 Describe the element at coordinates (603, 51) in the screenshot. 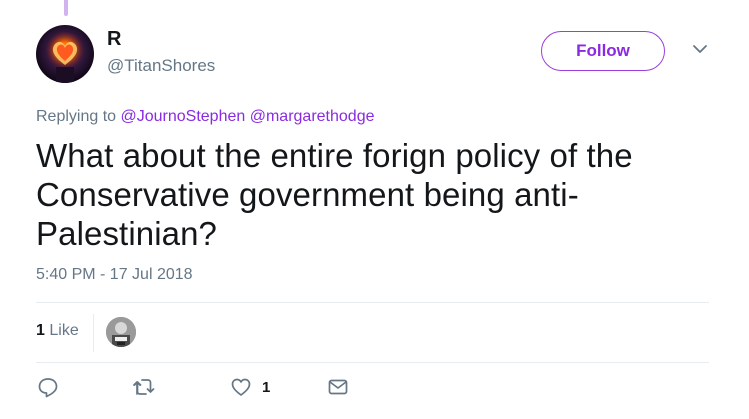

I see `follow-button: Follow` at that location.